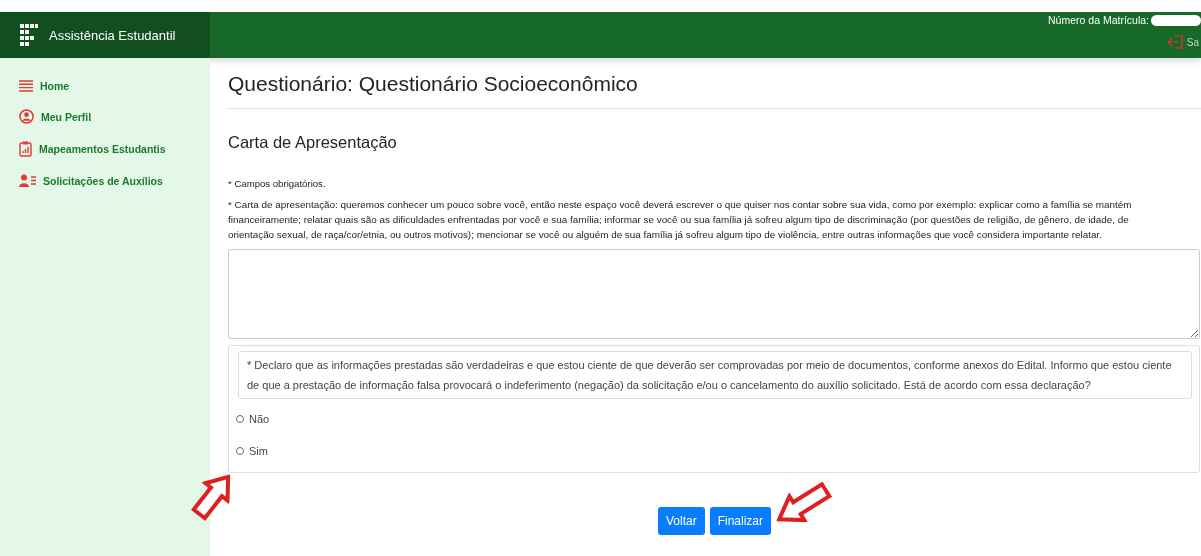  I want to click on sidebar-item: Mapeamentos Estudantis, so click(114, 149).